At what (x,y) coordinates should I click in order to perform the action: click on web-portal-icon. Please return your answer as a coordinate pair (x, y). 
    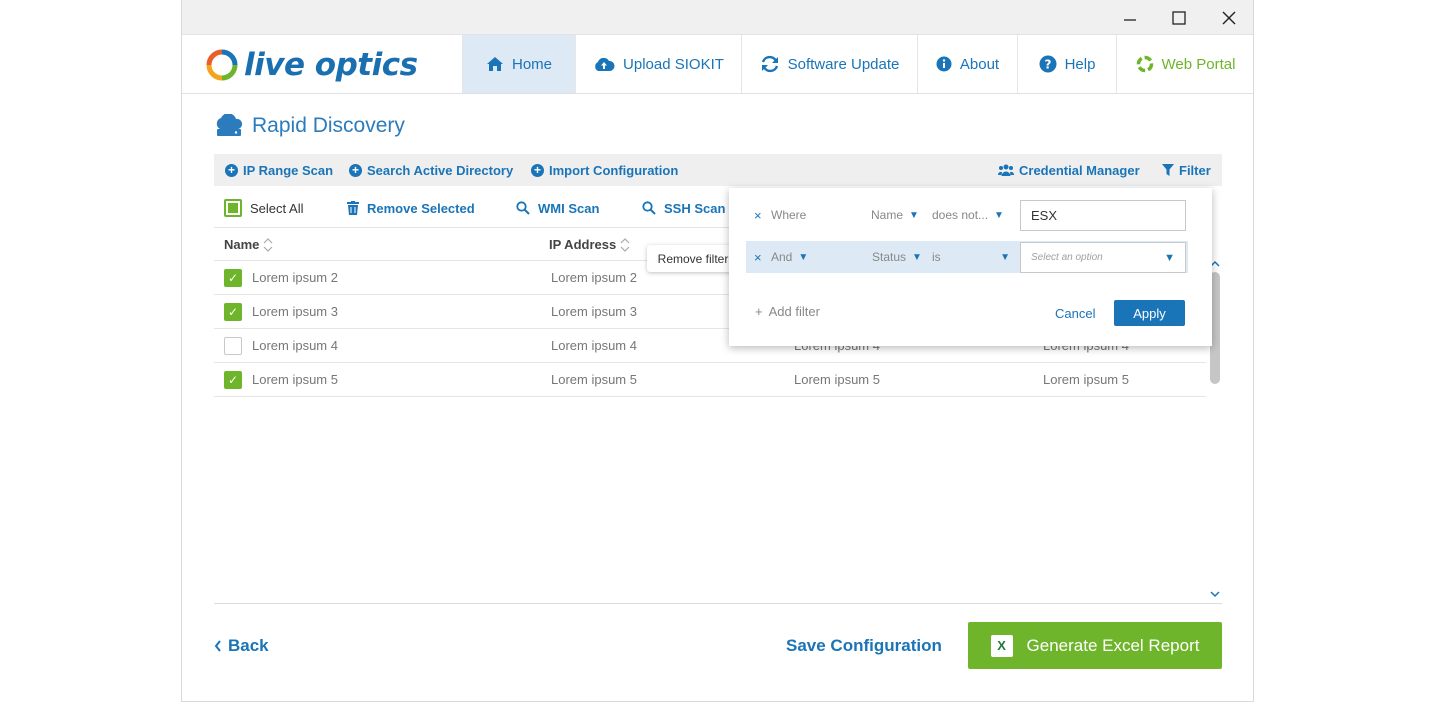
    Looking at the image, I should click on (1144, 64).